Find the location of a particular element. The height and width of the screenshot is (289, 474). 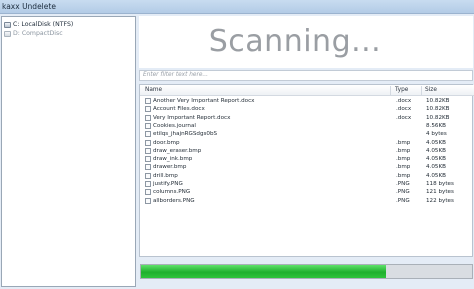

scan-progress-bar is located at coordinates (306, 271).